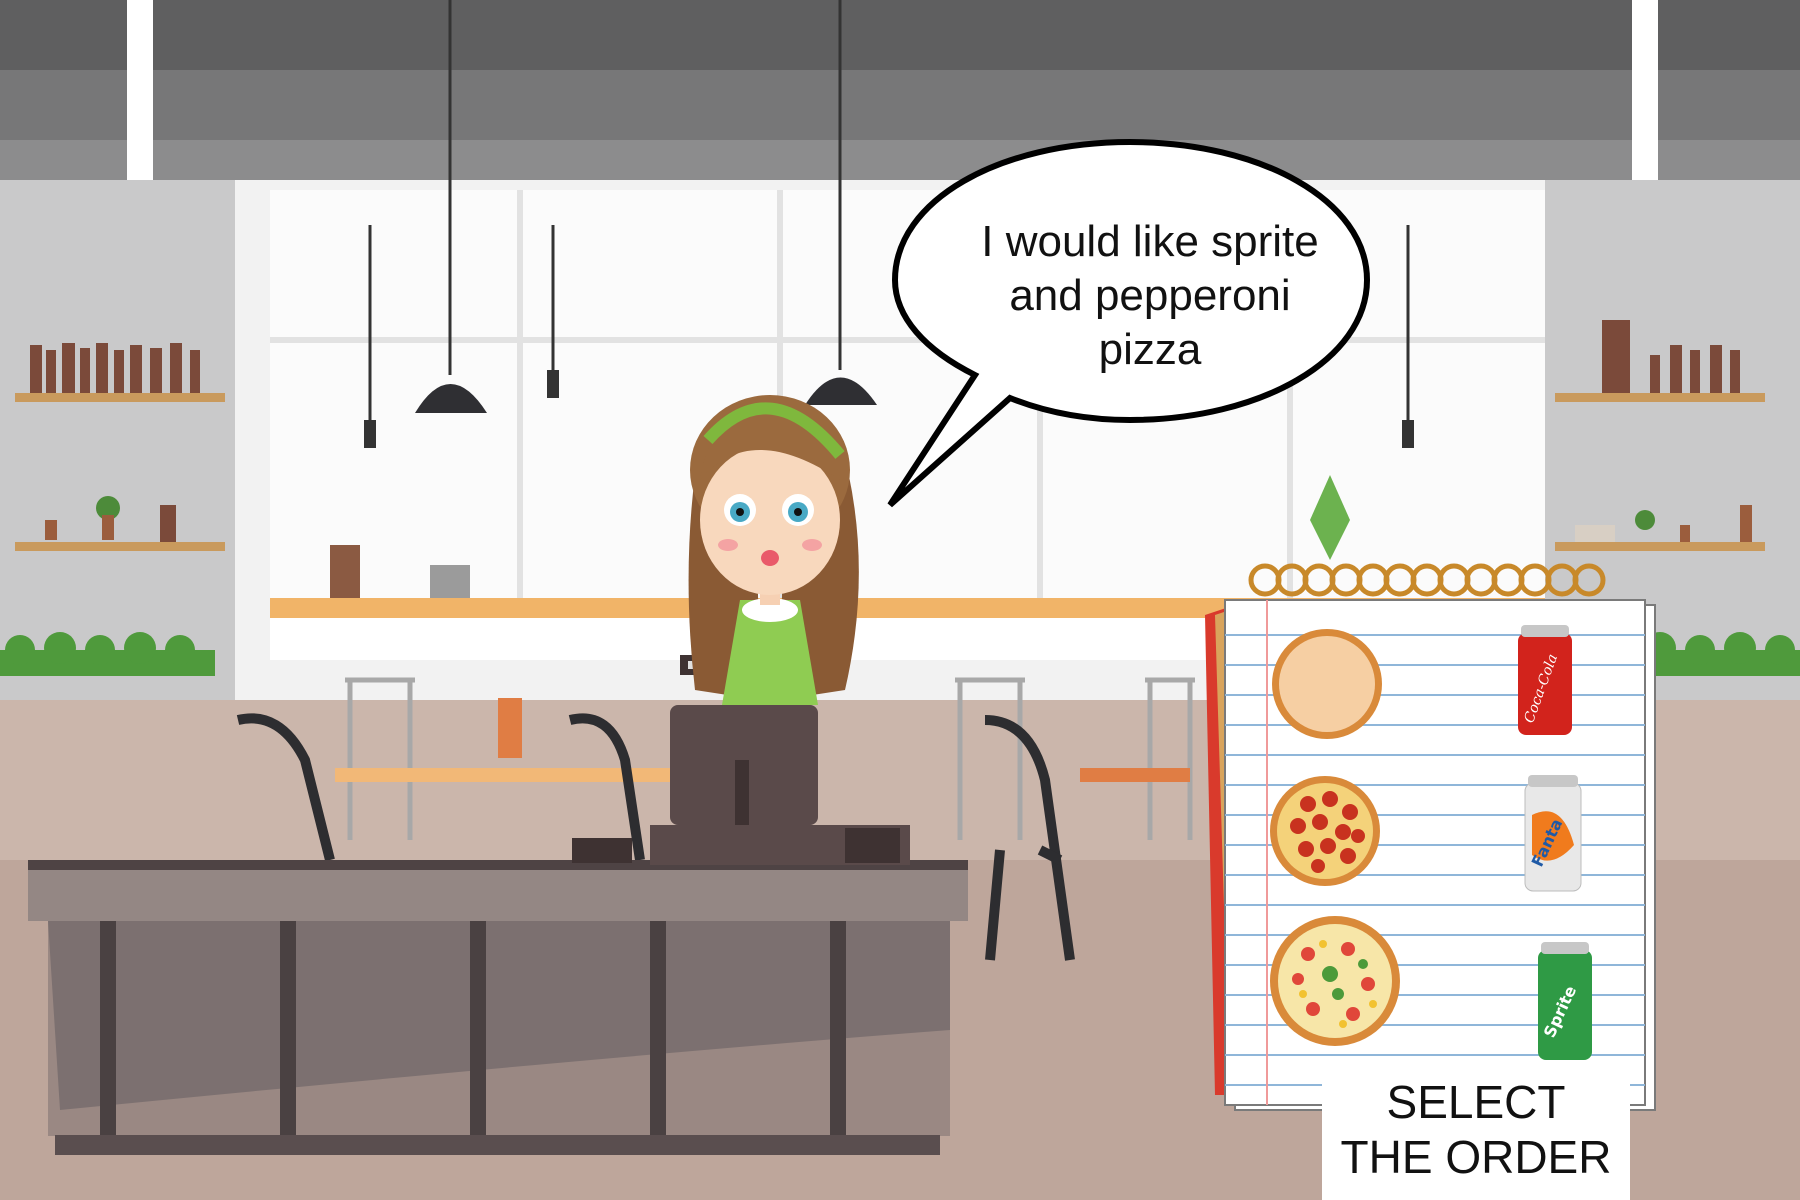 This screenshot has height=1200, width=1800. What do you see at coordinates (1335, 981) in the screenshot?
I see `veggie-pizza` at bounding box center [1335, 981].